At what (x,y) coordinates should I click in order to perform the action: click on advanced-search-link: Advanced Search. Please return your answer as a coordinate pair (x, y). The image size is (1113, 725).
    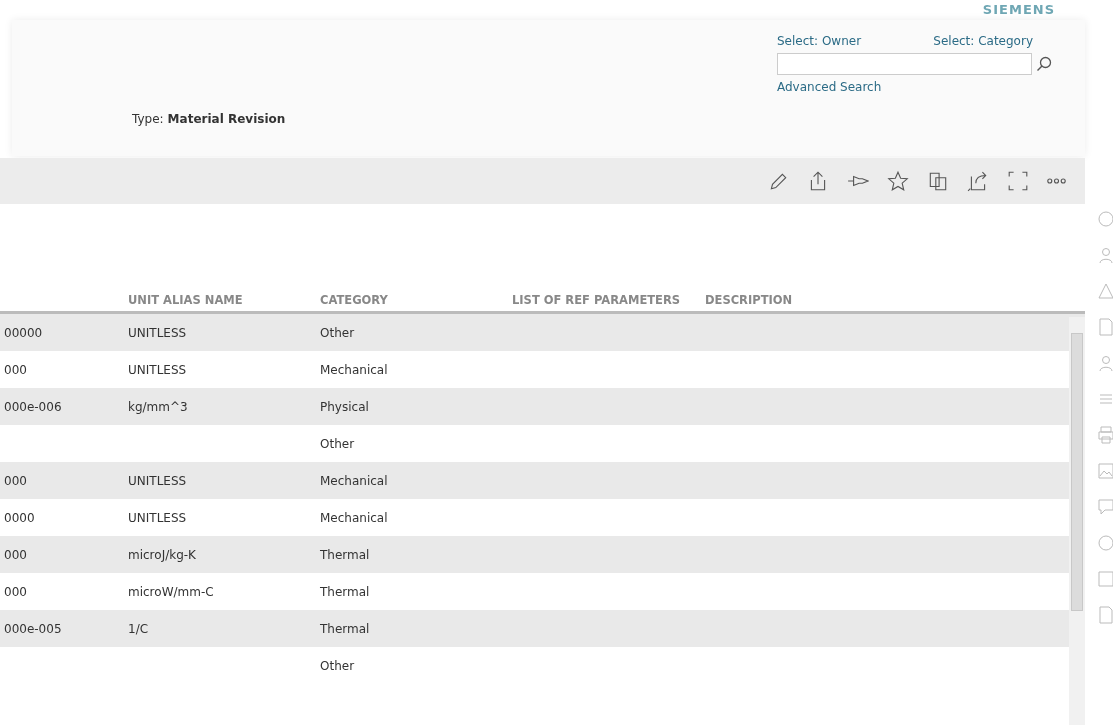
    Looking at the image, I should click on (917, 87).